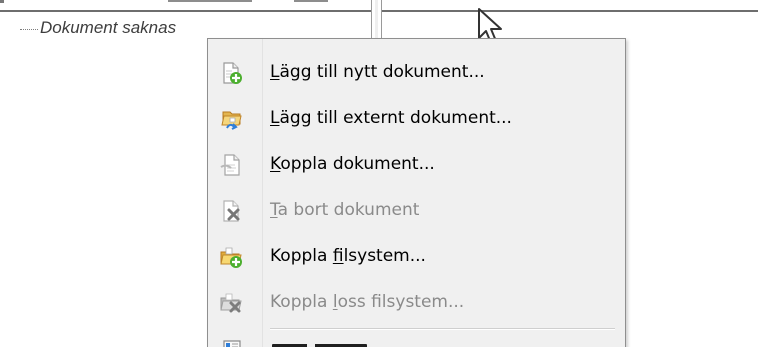 The height and width of the screenshot is (347, 758). I want to click on tree-item-missing-document: Dokument saknas, so click(98, 28).